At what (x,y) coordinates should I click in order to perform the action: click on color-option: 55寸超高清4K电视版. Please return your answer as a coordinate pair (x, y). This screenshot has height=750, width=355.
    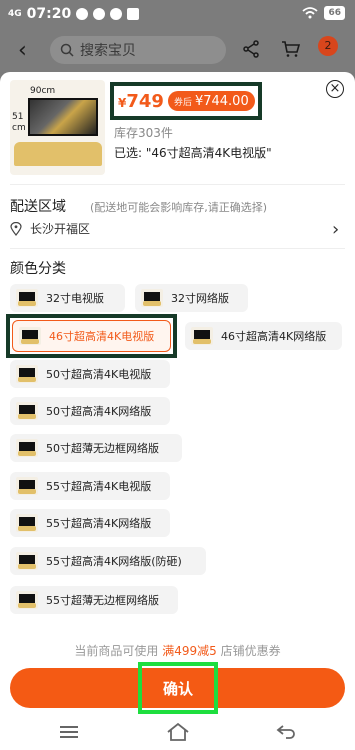
    Looking at the image, I should click on (90, 486).